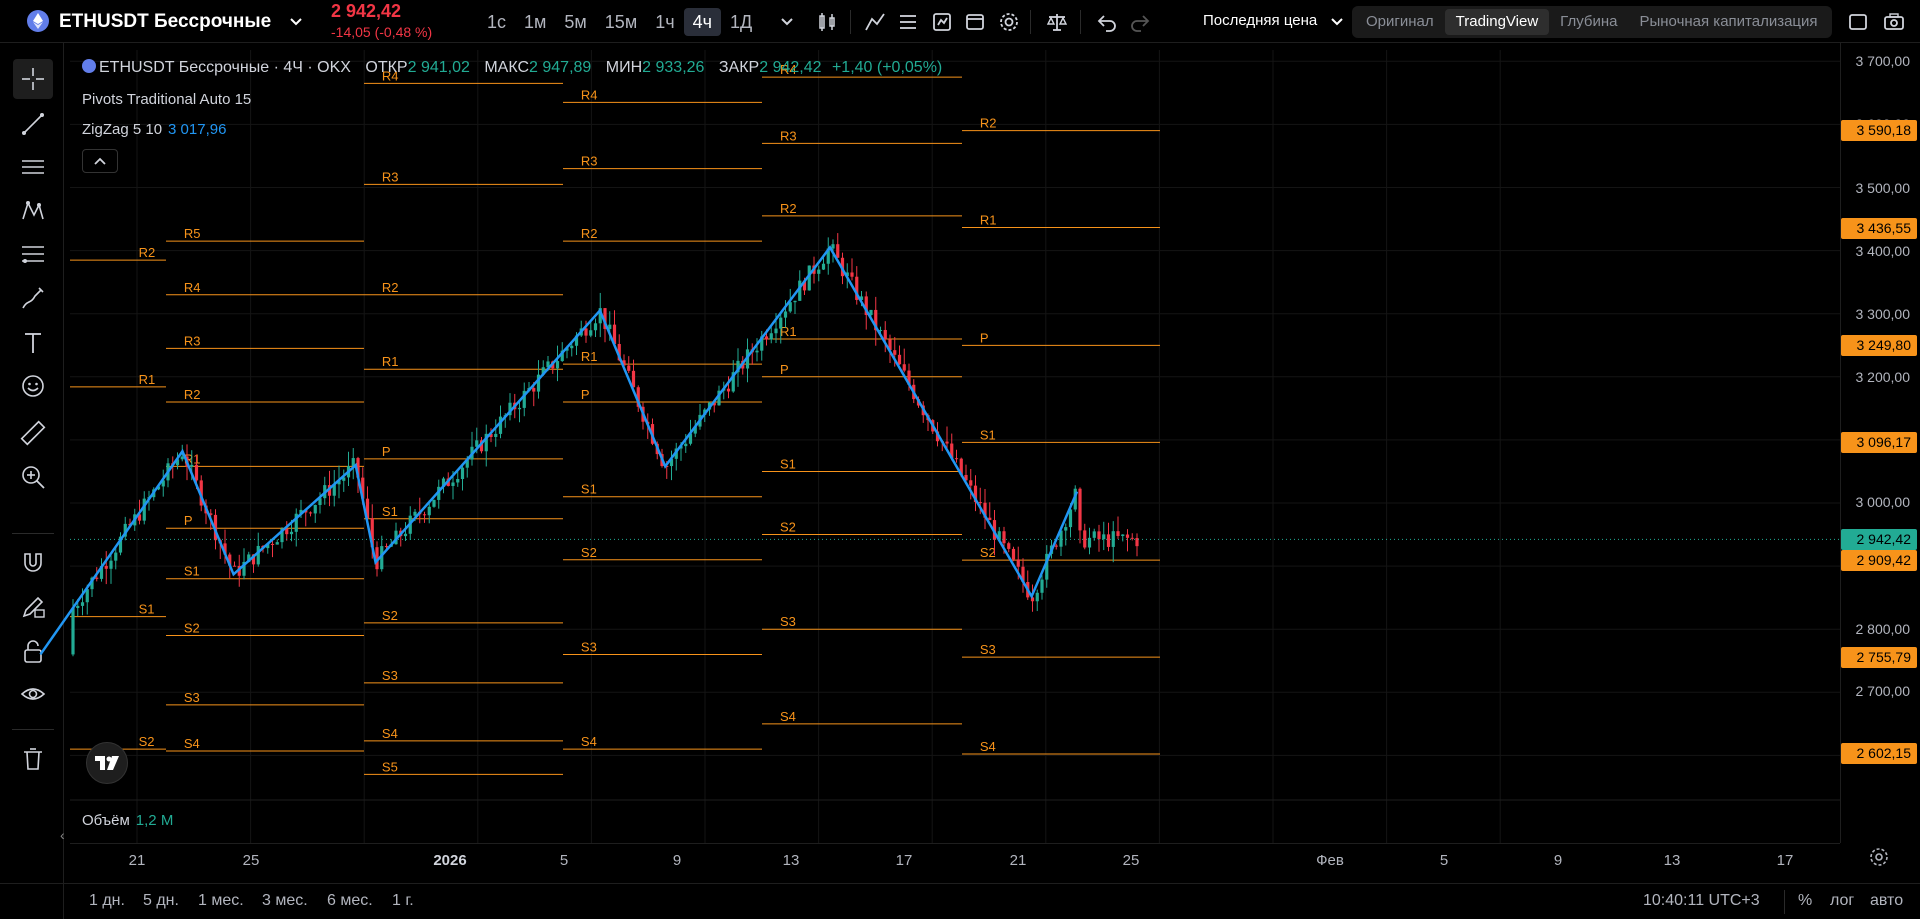 The height and width of the screenshot is (919, 1920). What do you see at coordinates (624, 67) in the screenshot?
I see `low-label: МИН` at bounding box center [624, 67].